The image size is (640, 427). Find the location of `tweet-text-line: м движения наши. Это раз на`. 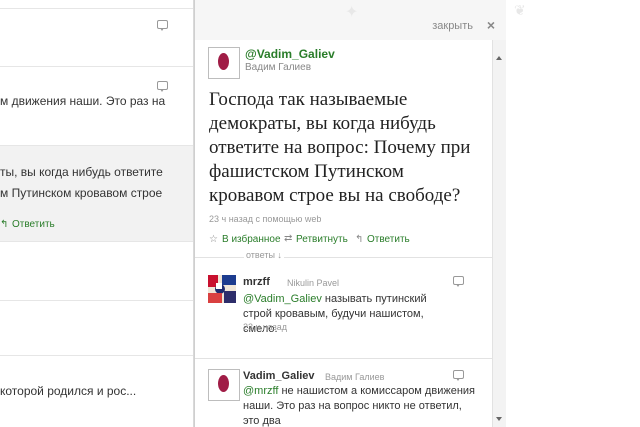

tweet-text-line: м движения наши. Это раз на is located at coordinates (83, 101).